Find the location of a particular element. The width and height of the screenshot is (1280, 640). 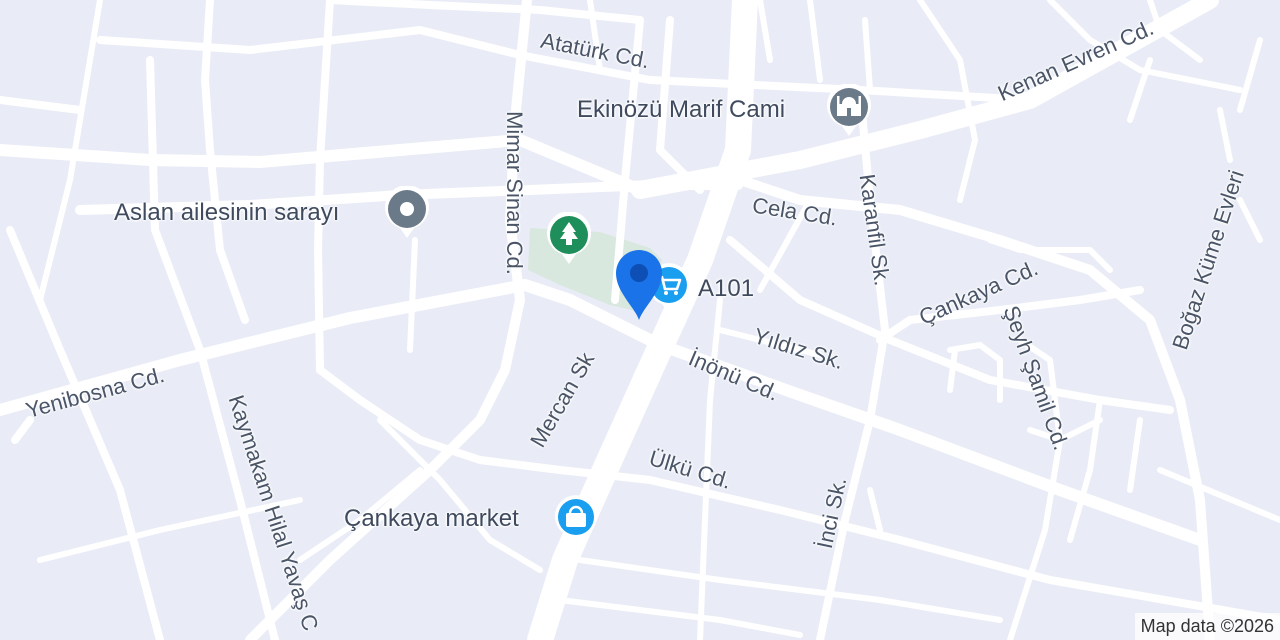

map-attribution: Map data ©2026 is located at coordinates (1207, 626).